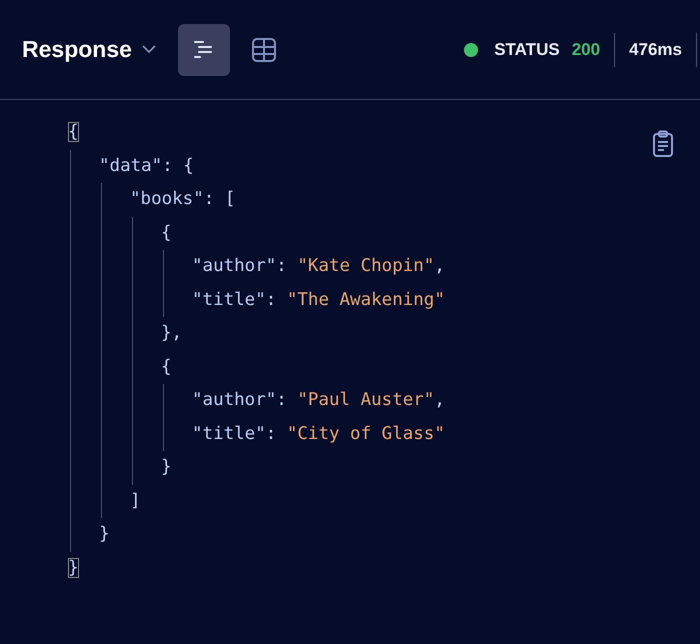 Image resolution: width=700 pixels, height=644 pixels. I want to click on grid-icon, so click(263, 49).